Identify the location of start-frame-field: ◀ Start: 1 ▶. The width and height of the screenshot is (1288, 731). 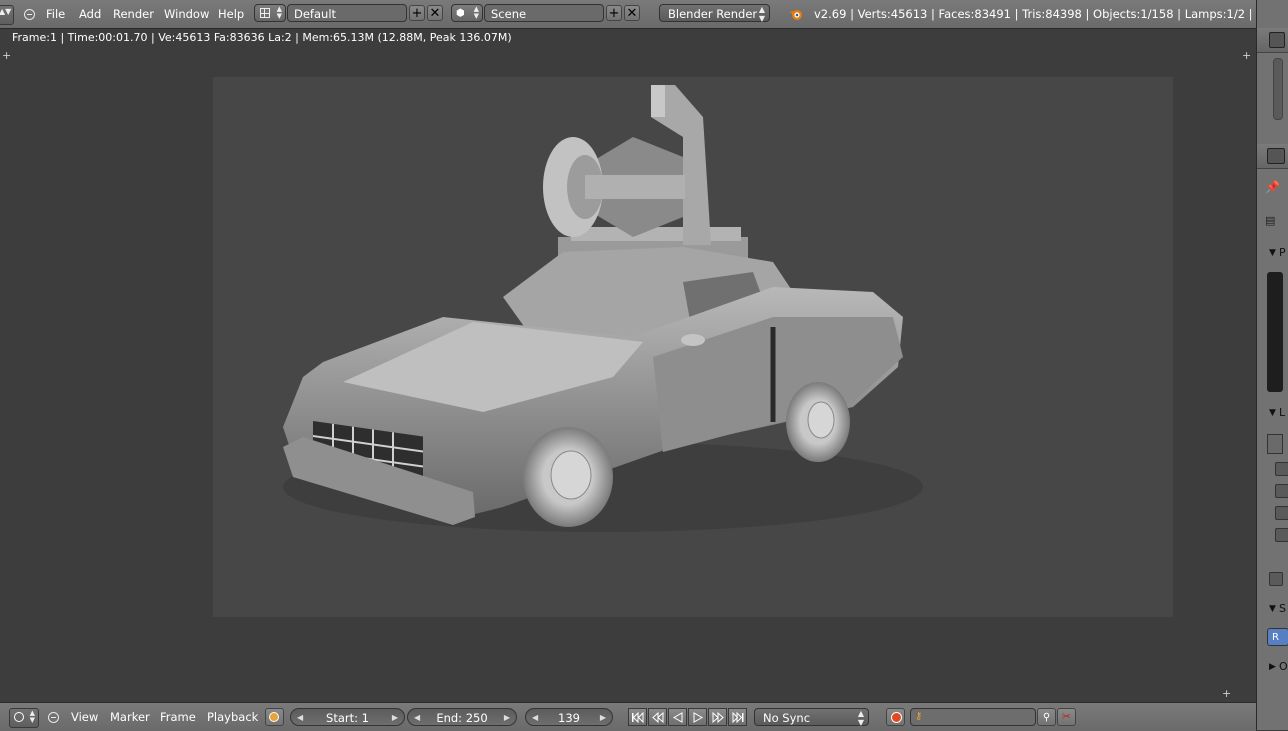
(347, 717).